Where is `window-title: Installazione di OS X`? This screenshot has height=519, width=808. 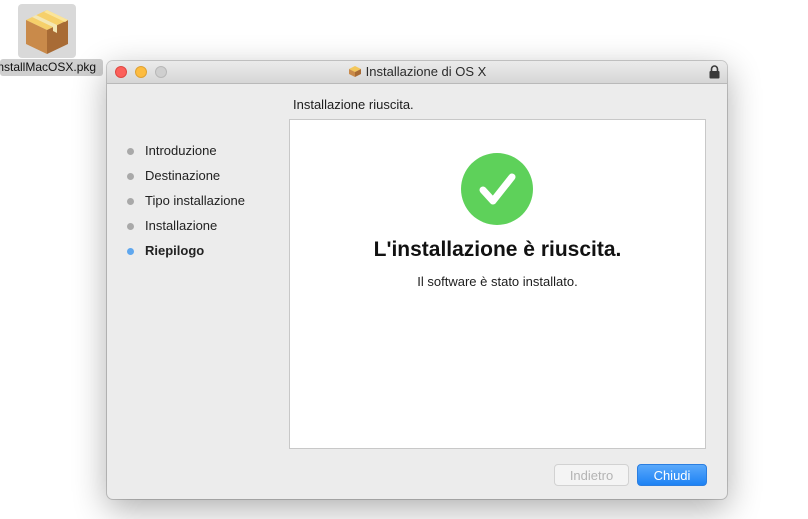
window-title: Installazione di OS X is located at coordinates (426, 71).